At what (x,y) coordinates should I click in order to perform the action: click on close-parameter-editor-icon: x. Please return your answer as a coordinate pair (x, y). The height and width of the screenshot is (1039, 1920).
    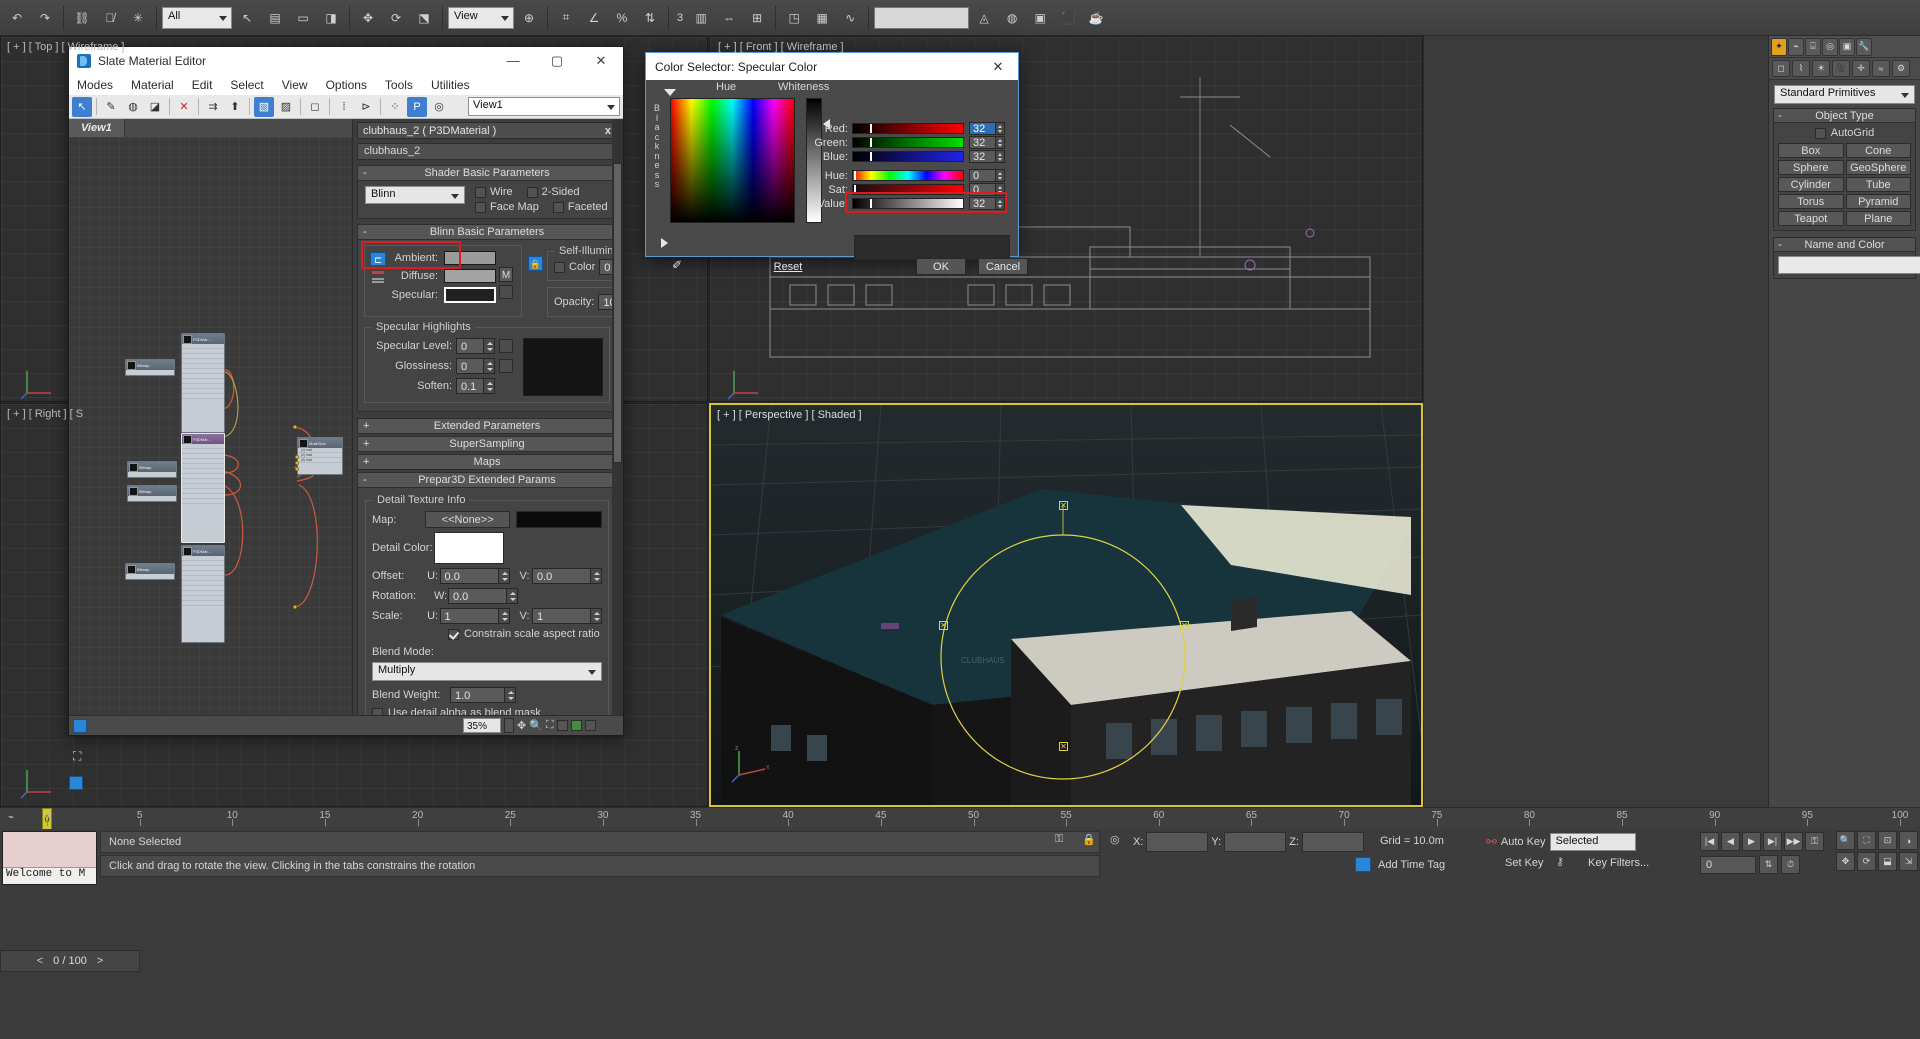
    Looking at the image, I should click on (608, 131).